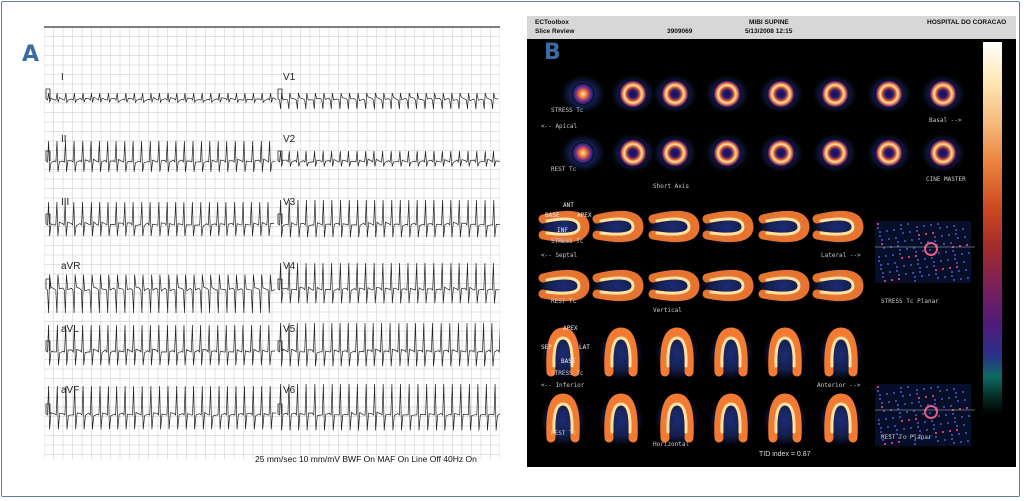 The height and width of the screenshot is (501, 1024). I want to click on label-cine-master: CINE MASTER, so click(946, 179).